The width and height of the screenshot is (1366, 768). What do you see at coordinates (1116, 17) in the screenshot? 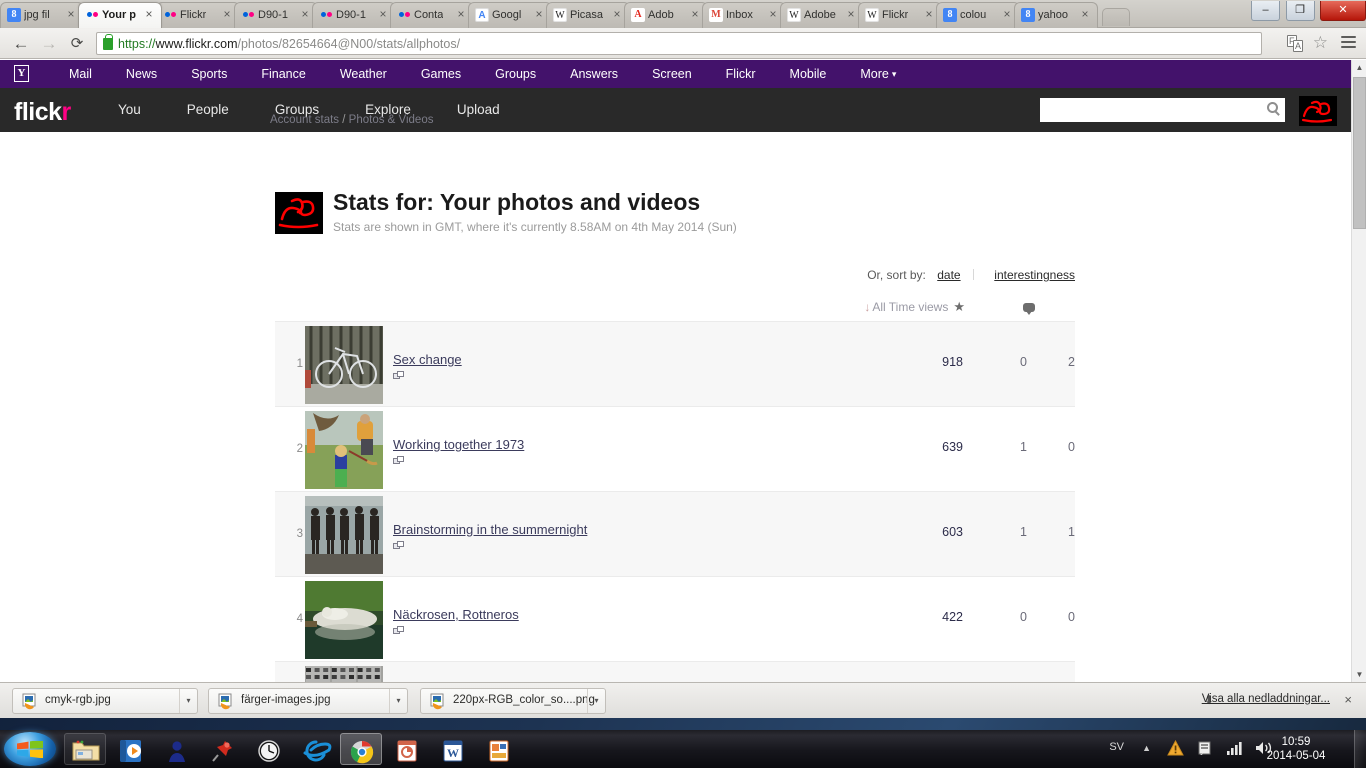
I see `new-tab-button` at bounding box center [1116, 17].